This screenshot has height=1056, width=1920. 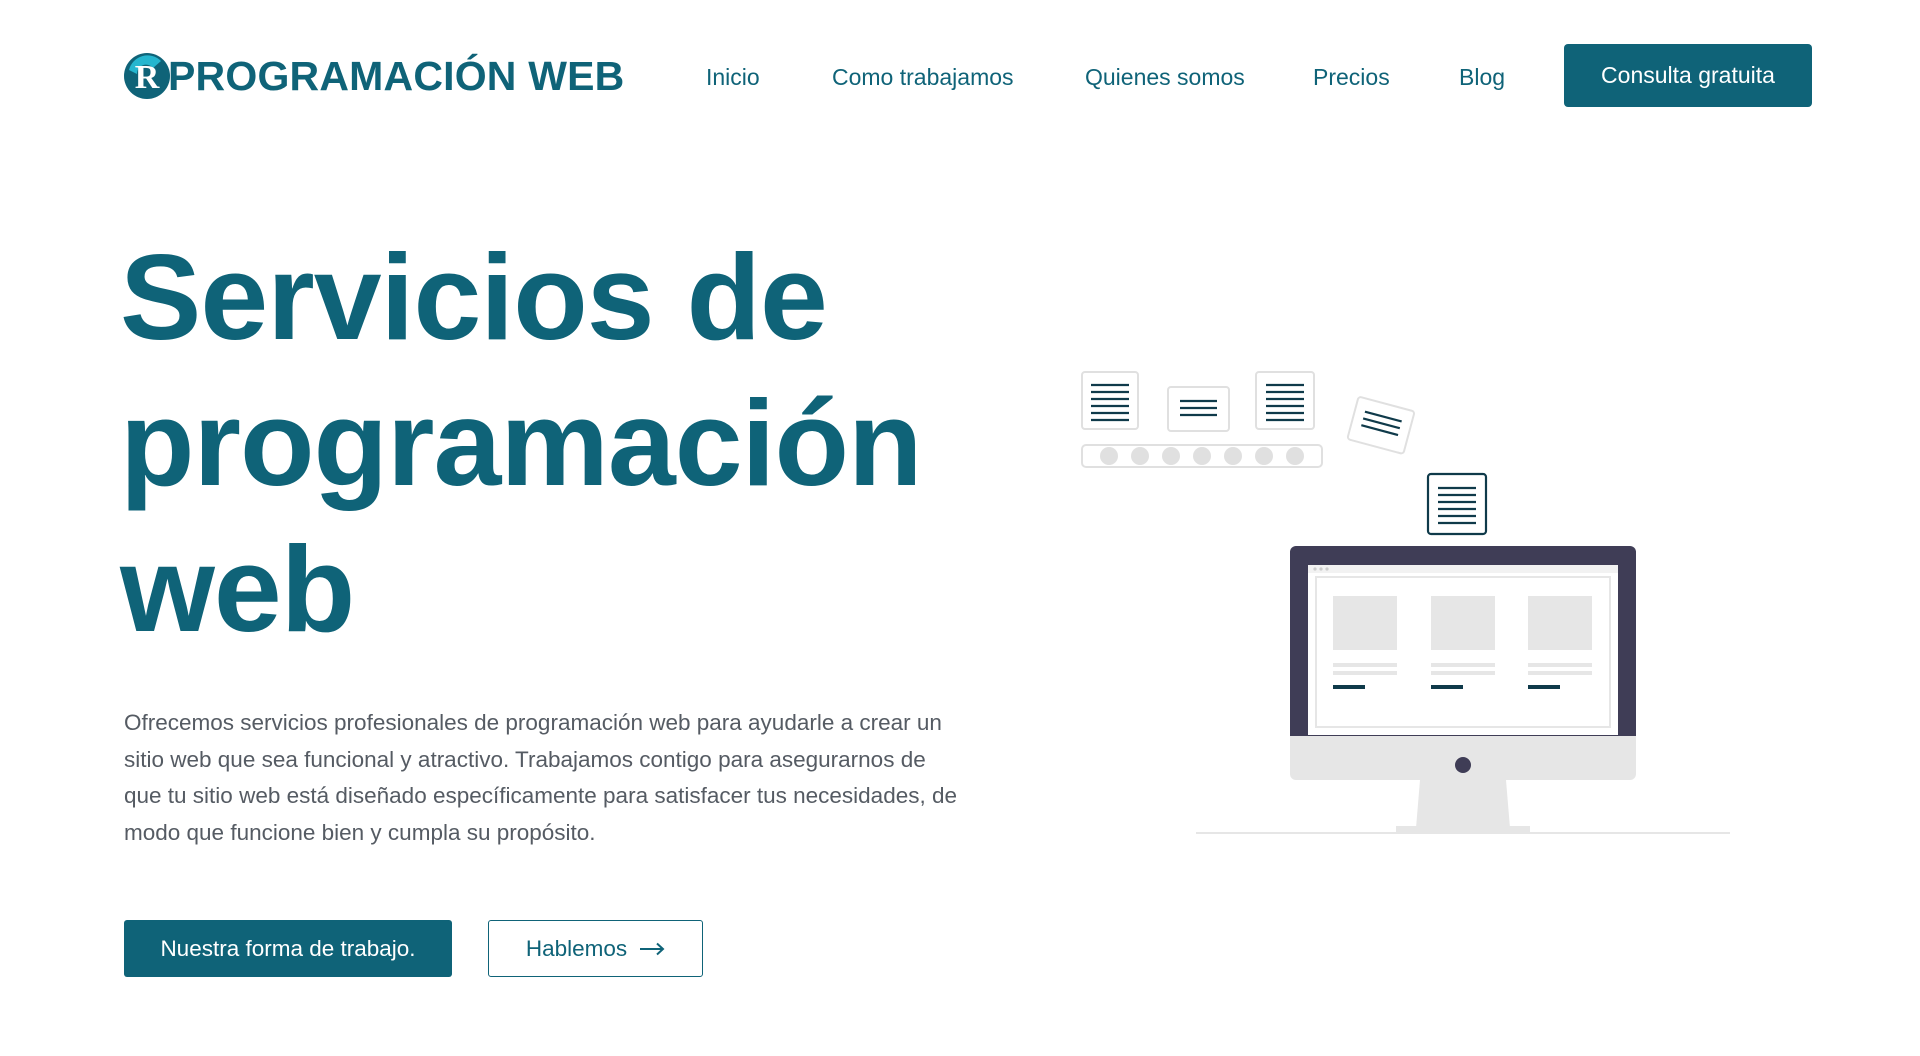 I want to click on nav-link-blog: Blog, so click(x=1482, y=77).